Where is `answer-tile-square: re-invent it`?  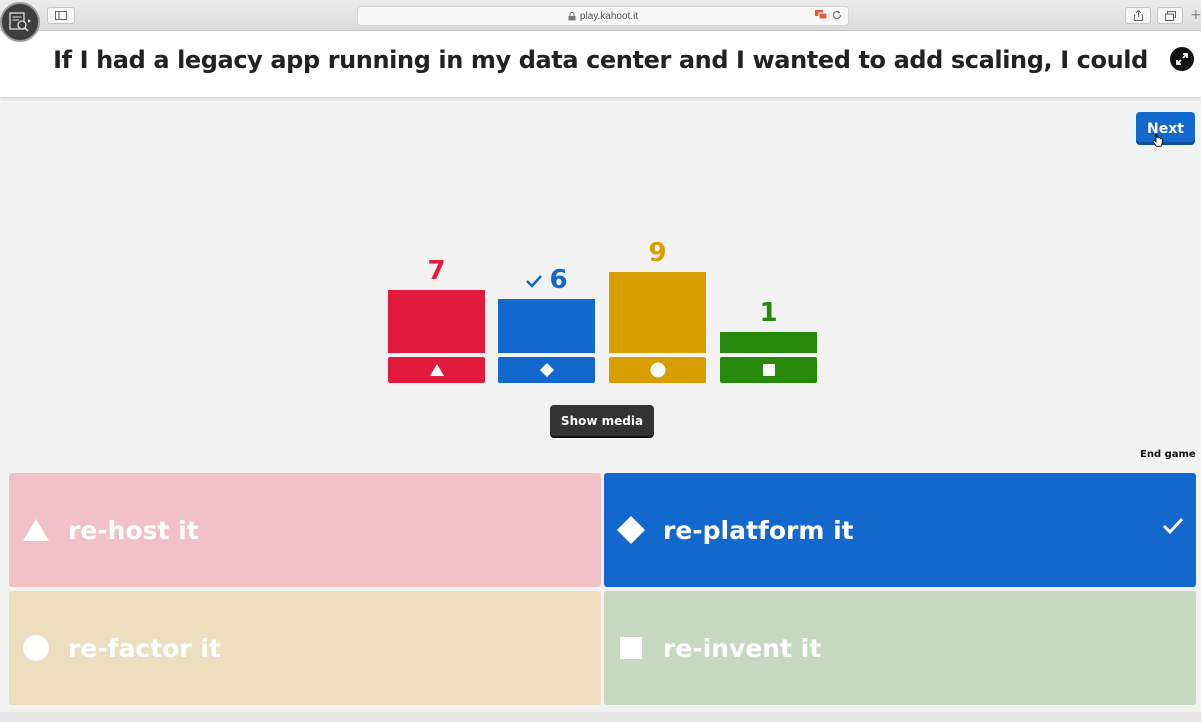
answer-tile-square: re-invent it is located at coordinates (900, 648).